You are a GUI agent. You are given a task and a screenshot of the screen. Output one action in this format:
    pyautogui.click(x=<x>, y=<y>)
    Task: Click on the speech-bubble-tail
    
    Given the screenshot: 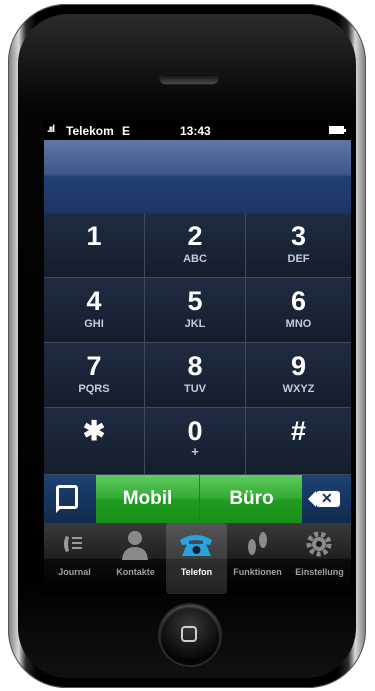 What is the action you would take?
    pyautogui.click(x=59, y=510)
    